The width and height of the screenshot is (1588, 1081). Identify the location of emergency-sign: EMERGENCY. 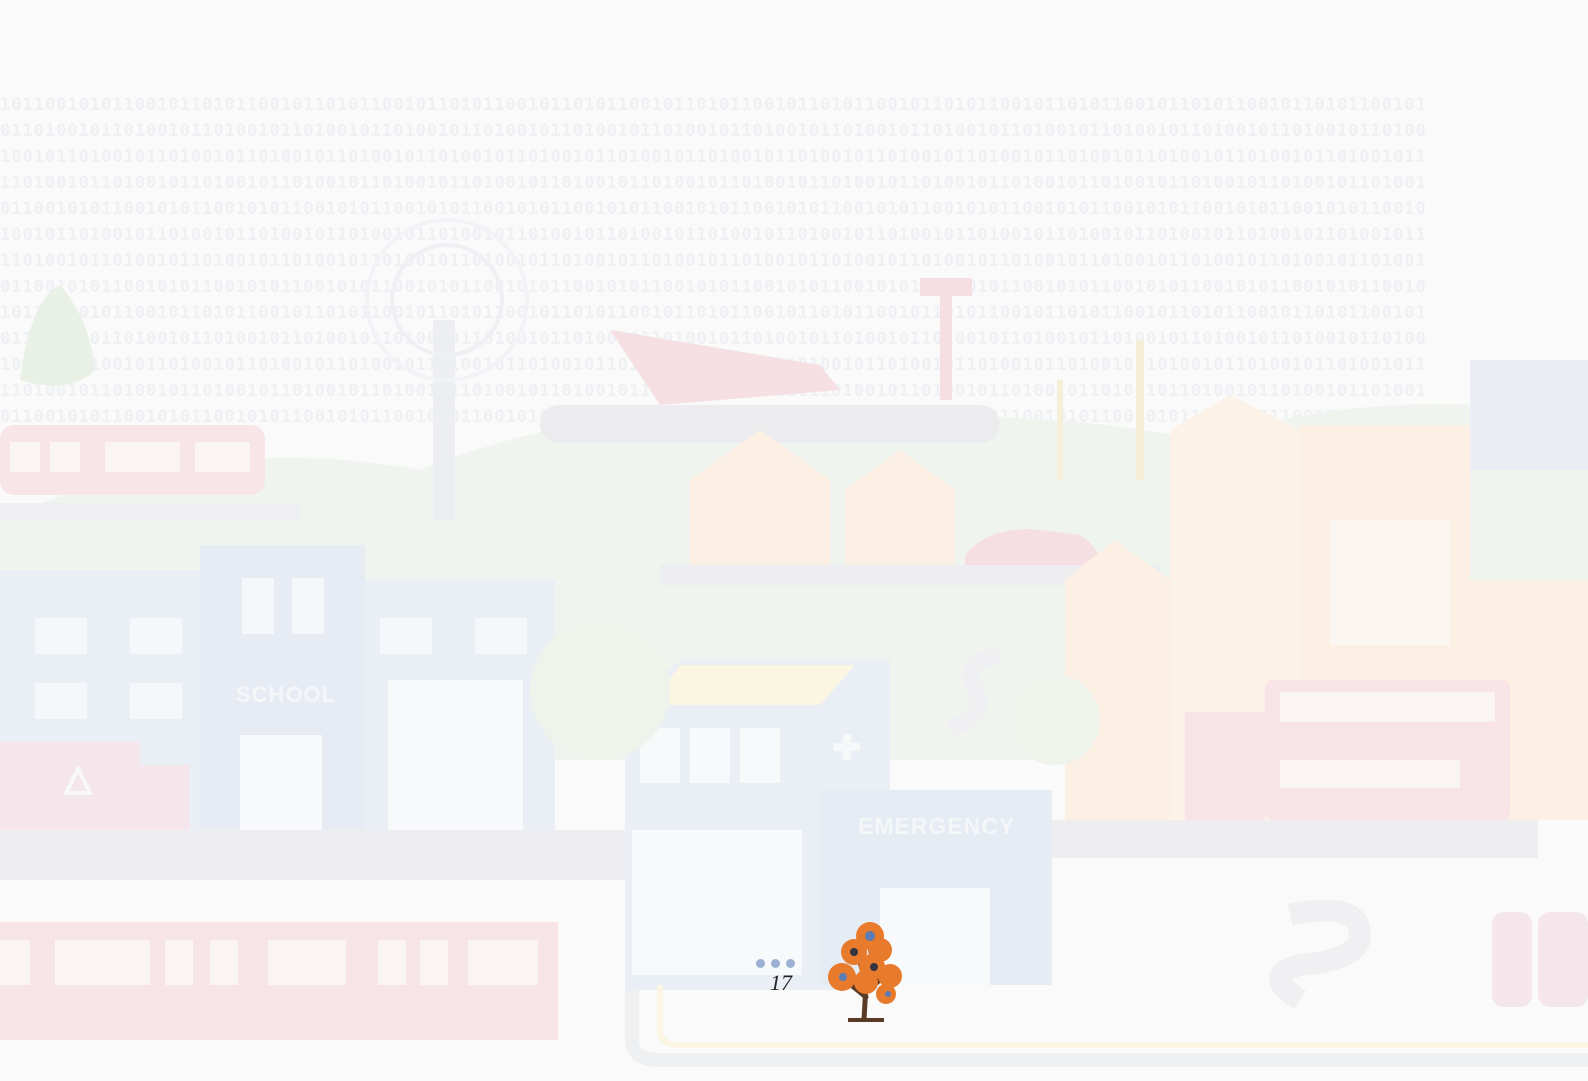
(937, 826).